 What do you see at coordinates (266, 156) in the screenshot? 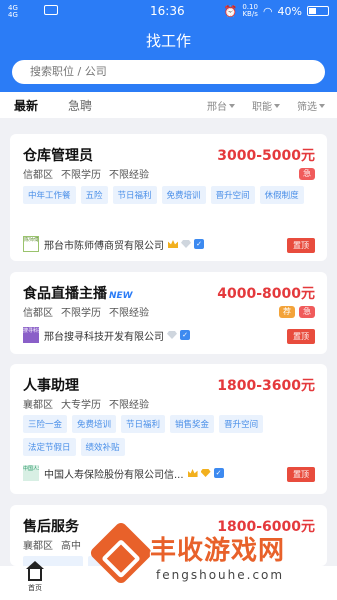
I see `job-salary: 3000-5000元` at bounding box center [266, 156].